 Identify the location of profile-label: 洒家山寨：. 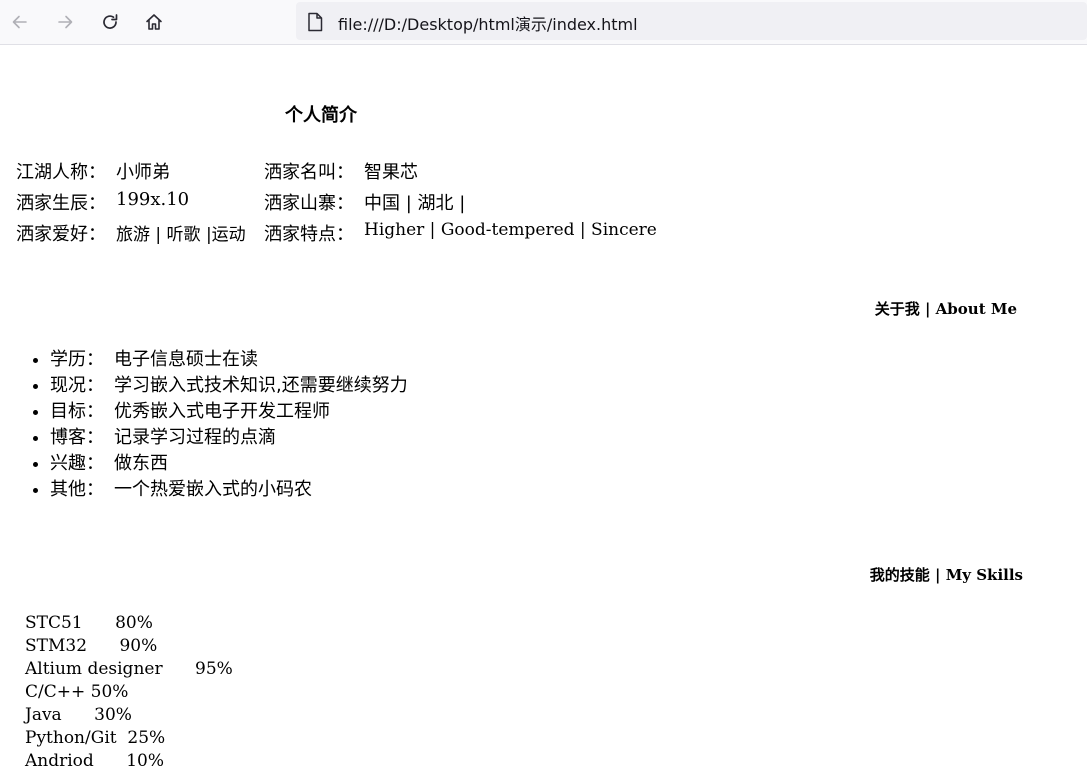
(309, 203).